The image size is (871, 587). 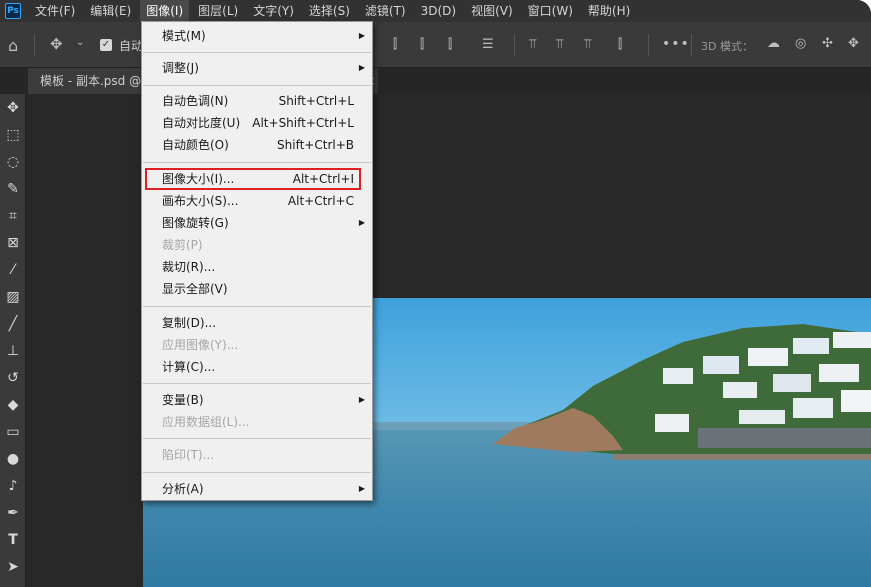 What do you see at coordinates (559, 44) in the screenshot?
I see `align-middle-v-icon: ⫪` at bounding box center [559, 44].